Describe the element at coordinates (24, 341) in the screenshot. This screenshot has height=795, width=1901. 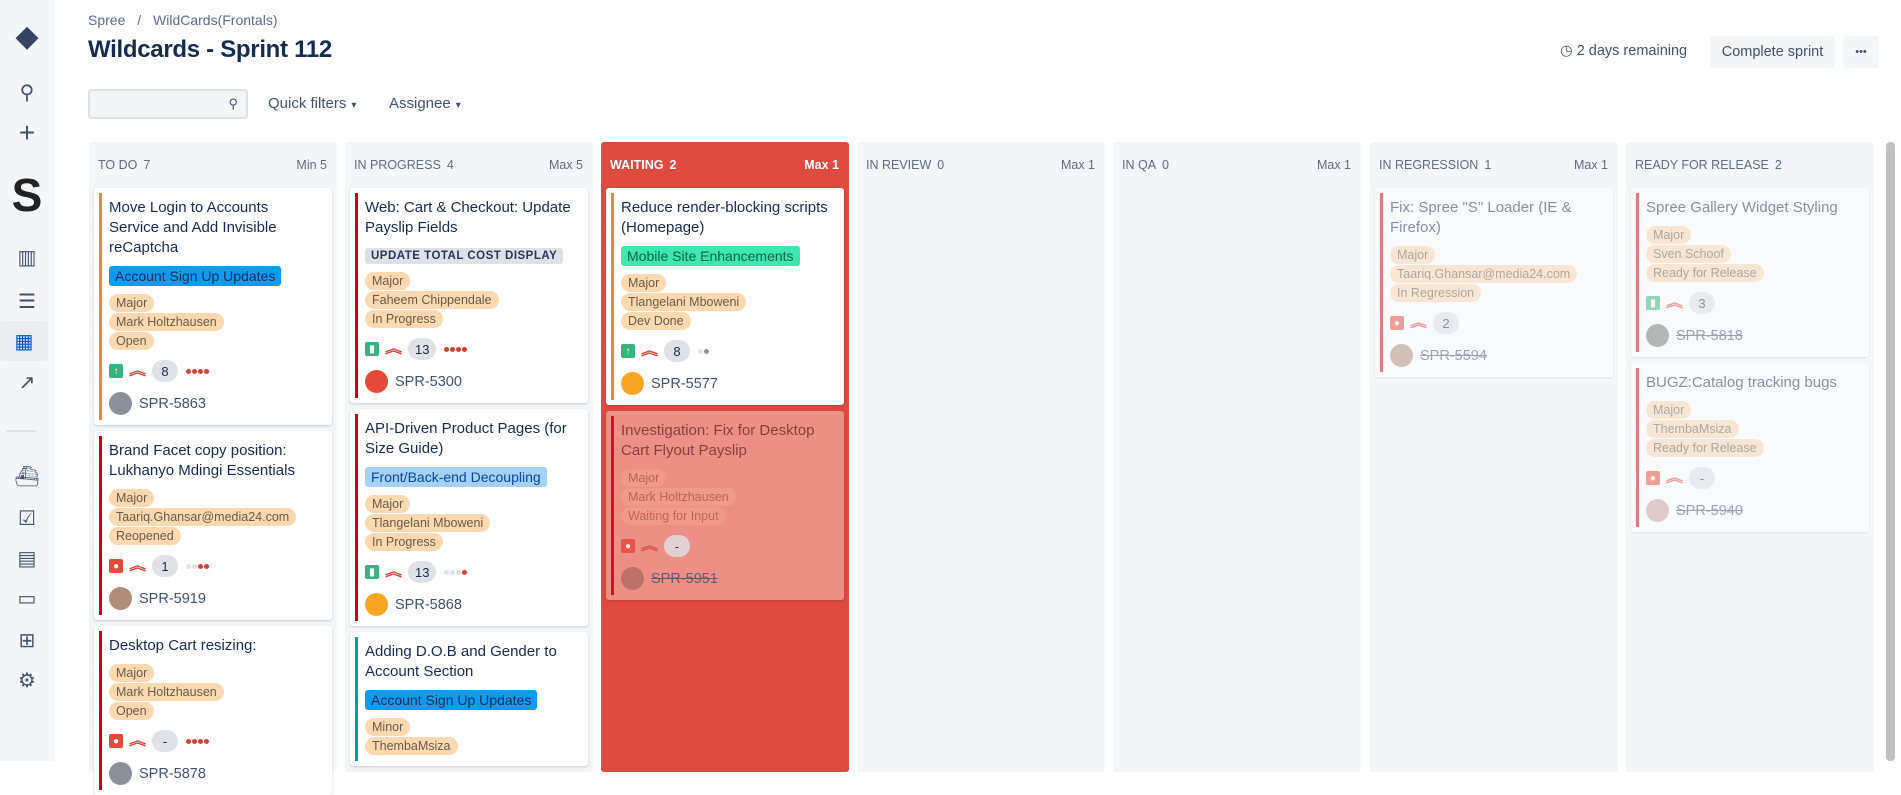
I see `board-icon: ▦` at that location.